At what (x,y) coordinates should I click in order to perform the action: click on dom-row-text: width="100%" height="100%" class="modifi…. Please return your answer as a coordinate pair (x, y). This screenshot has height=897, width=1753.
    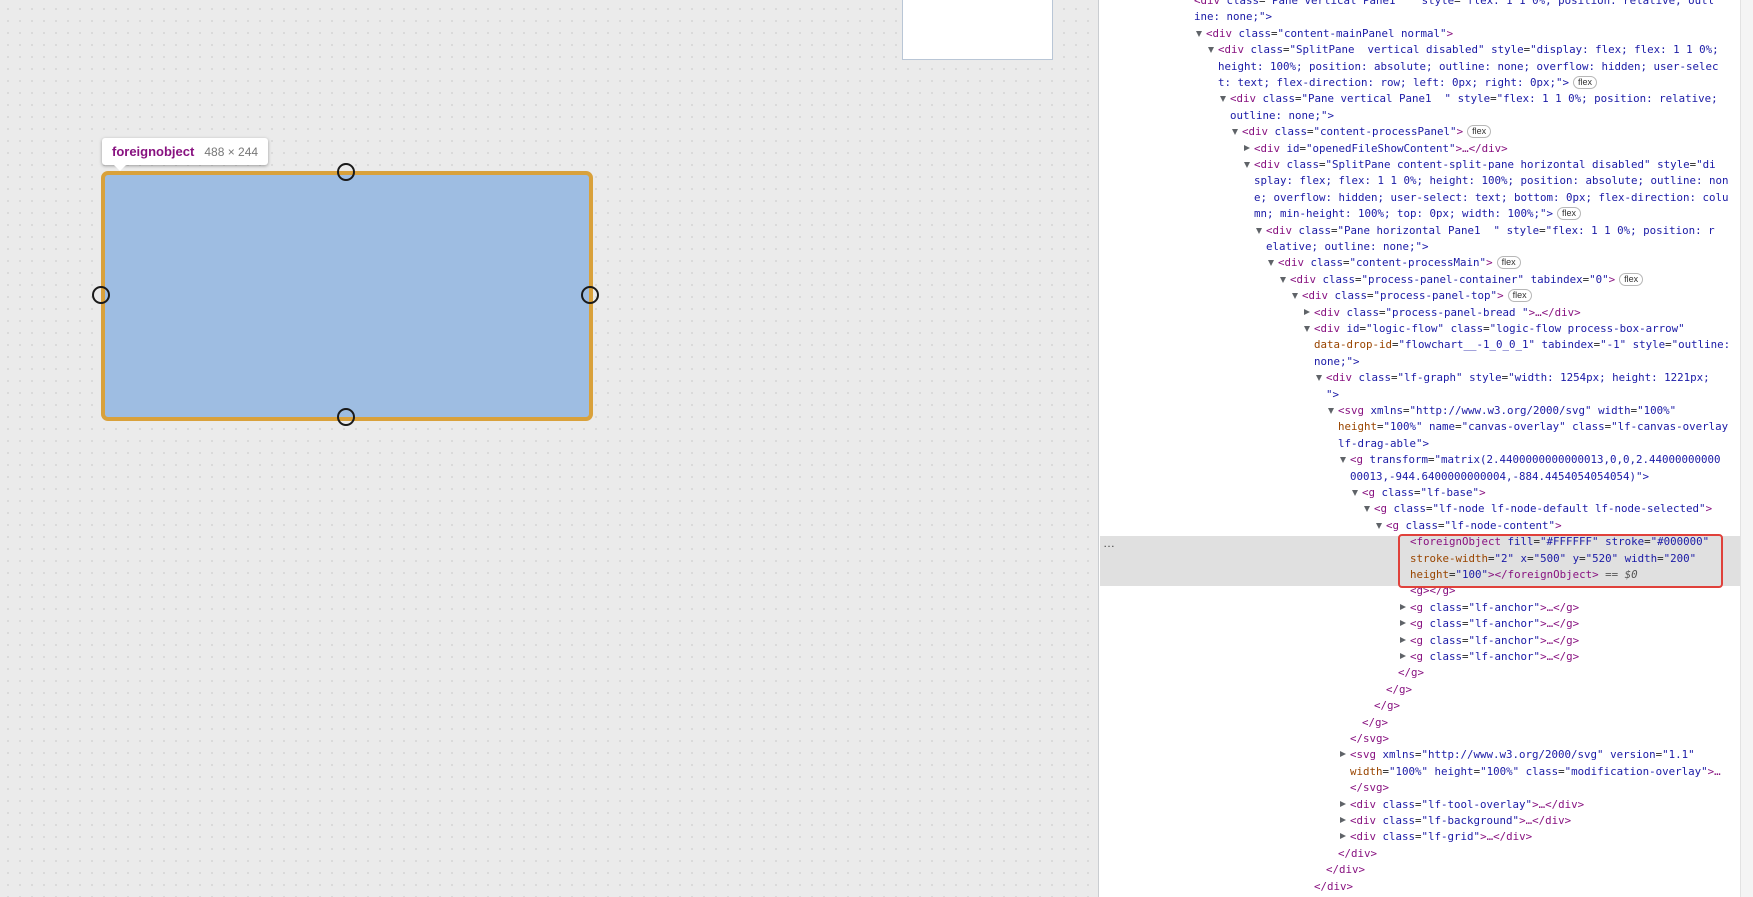
    Looking at the image, I should click on (1535, 771).